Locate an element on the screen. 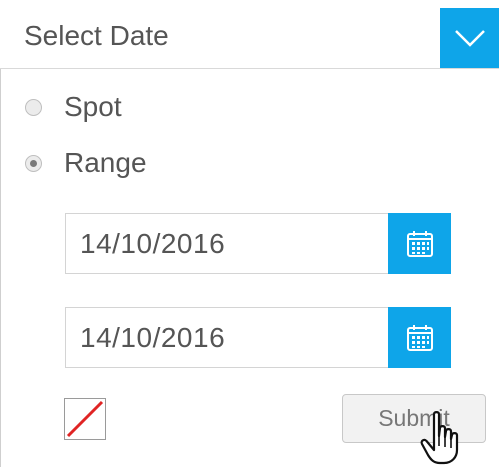  radio-range is located at coordinates (33, 163).